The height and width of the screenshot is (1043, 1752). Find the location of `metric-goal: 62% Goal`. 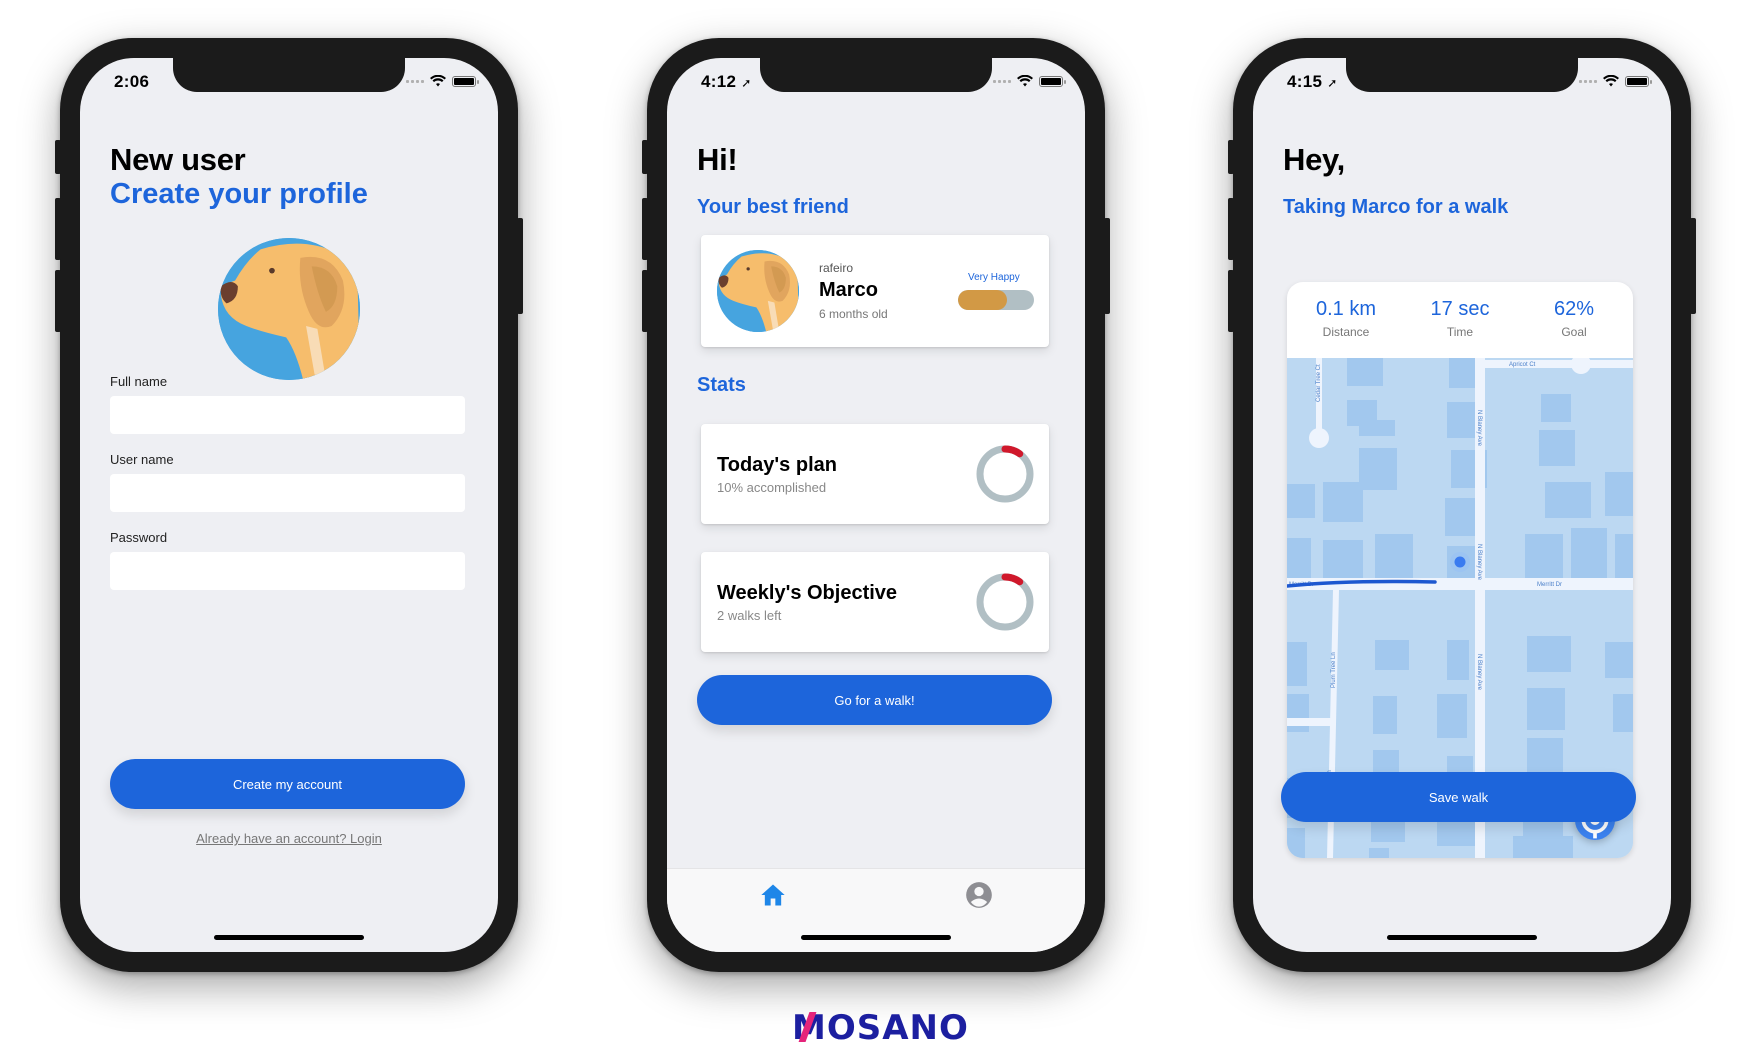

metric-goal: 62% Goal is located at coordinates (1574, 318).